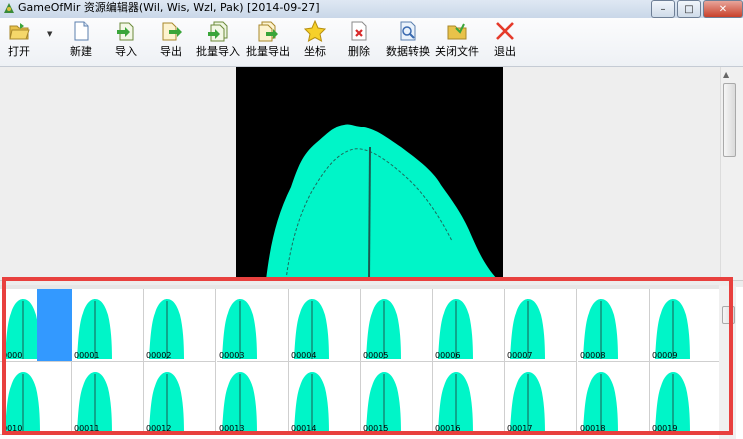  I want to click on thumbnail-index-label: 00006, so click(448, 355).